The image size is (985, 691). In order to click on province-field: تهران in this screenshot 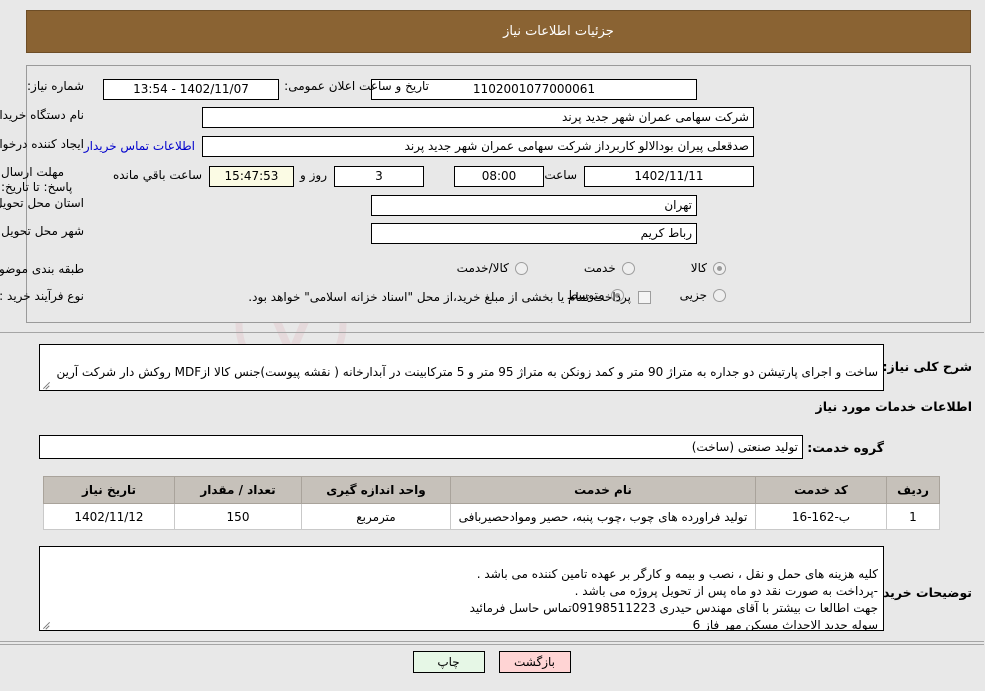, I will do `click(535, 205)`.